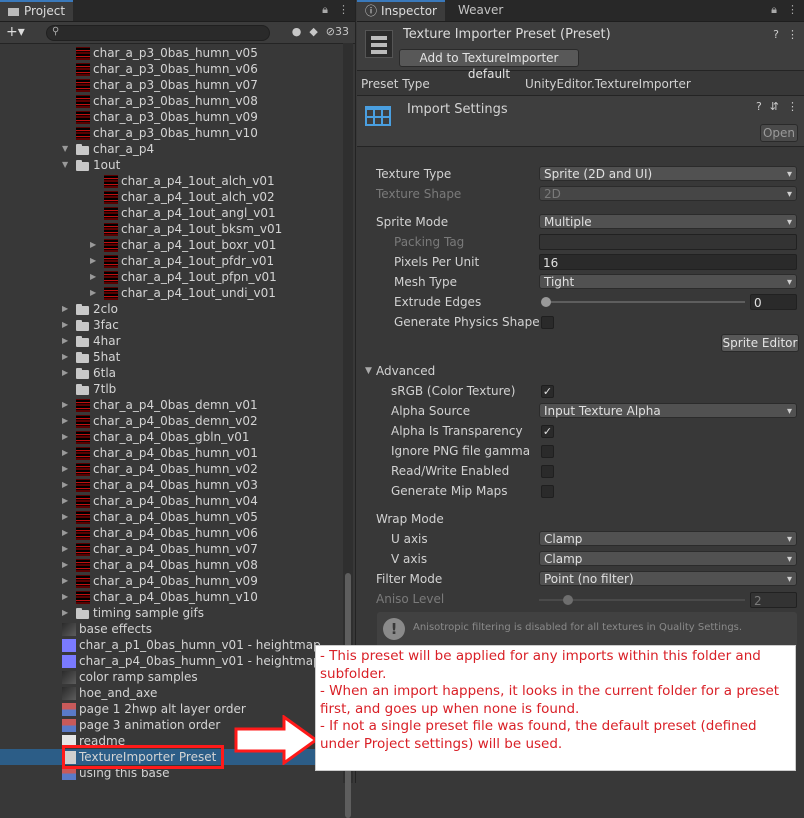  Describe the element at coordinates (171, 693) in the screenshot. I see `tree-row: hoe_and_axe` at that location.